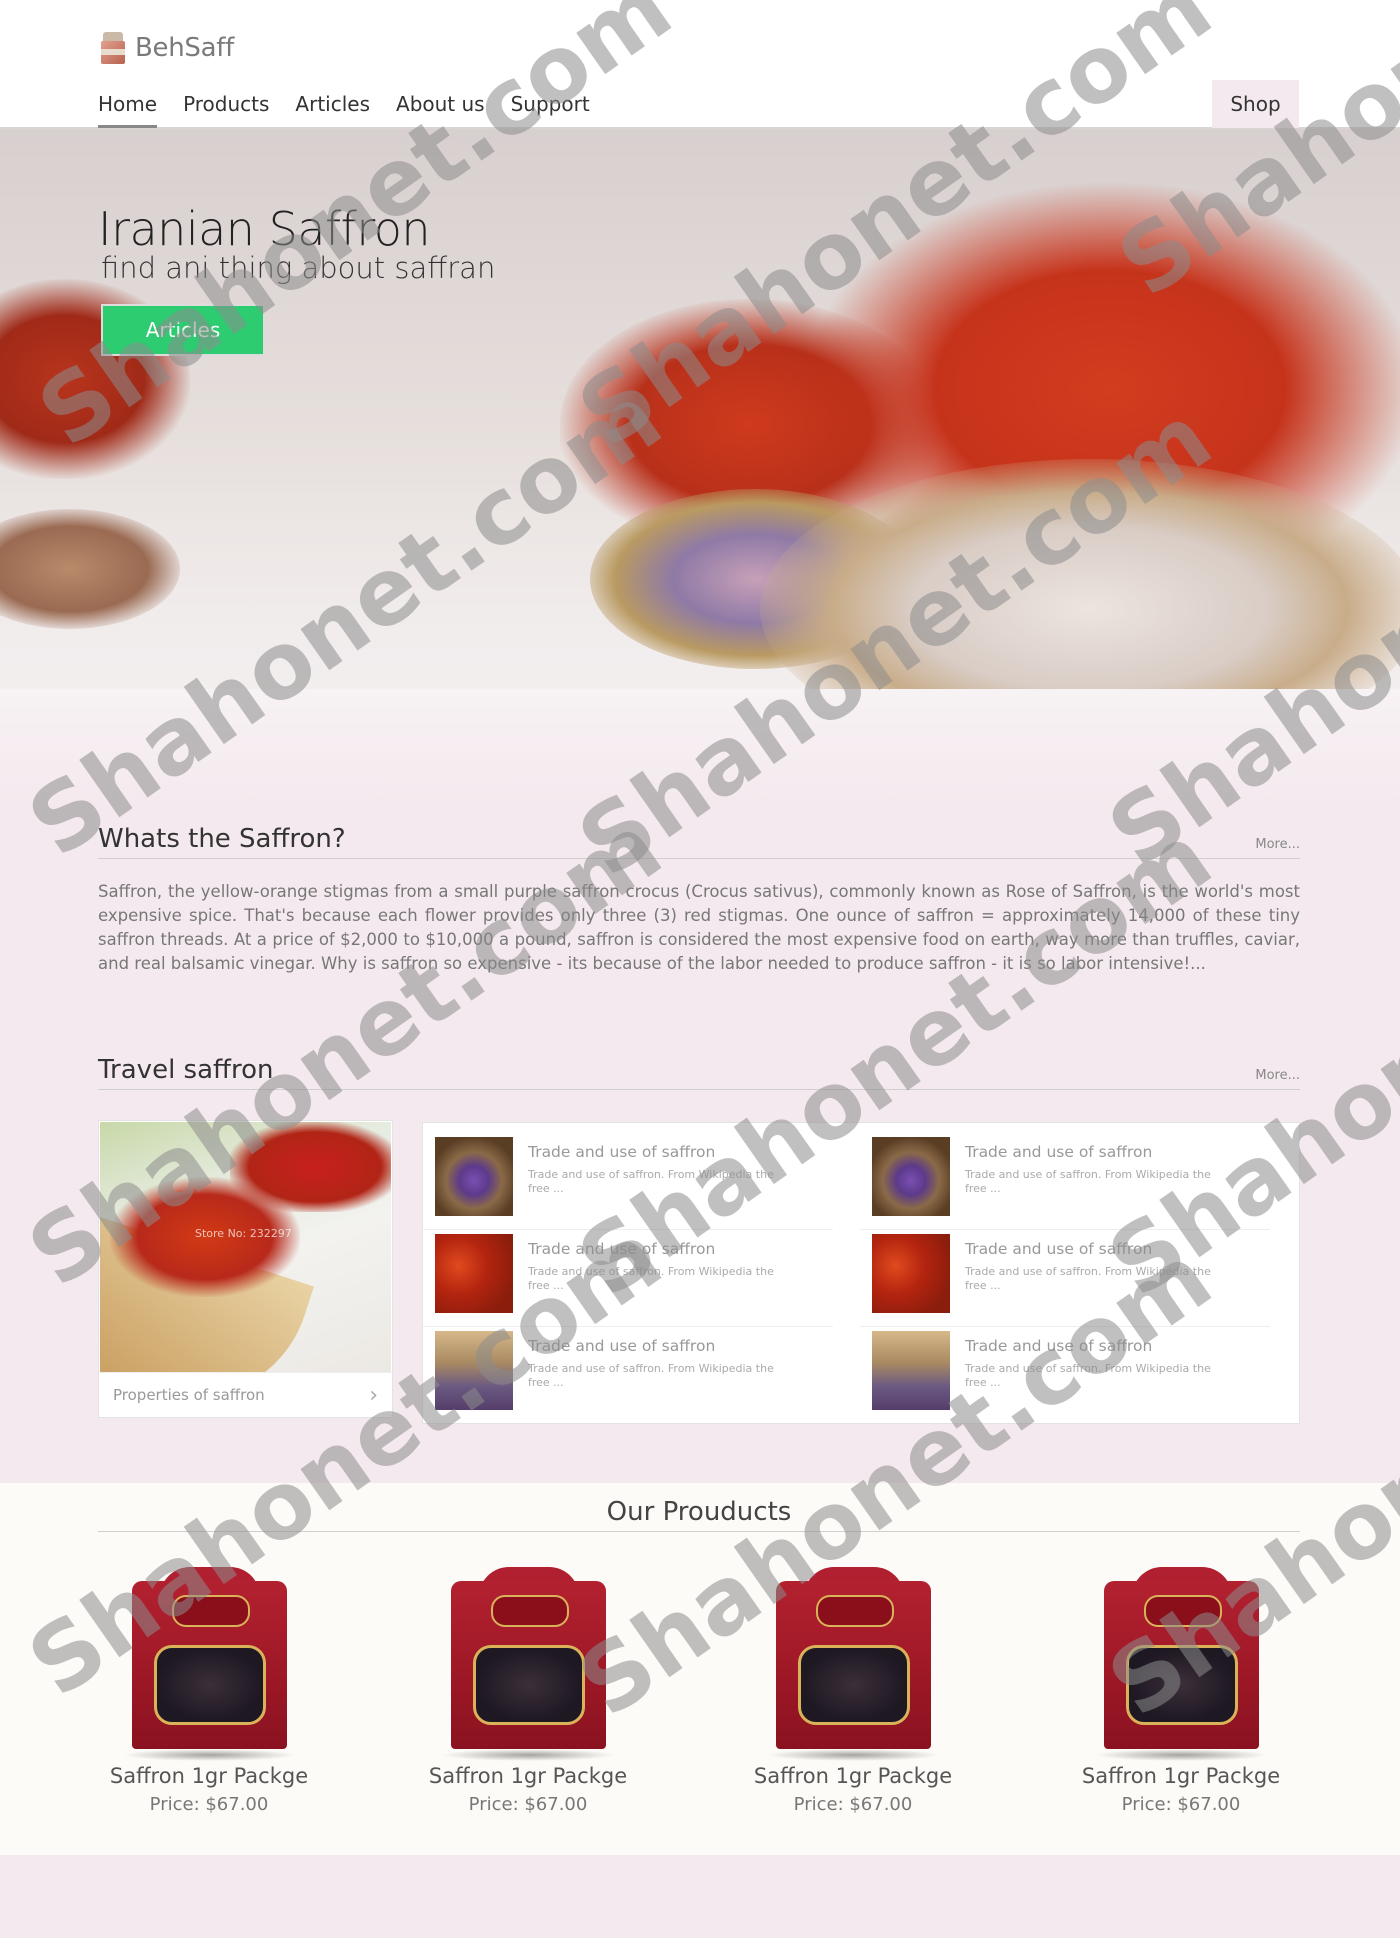 This screenshot has height=1938, width=1400. I want to click on travel-title: Travel saffron, so click(186, 1070).